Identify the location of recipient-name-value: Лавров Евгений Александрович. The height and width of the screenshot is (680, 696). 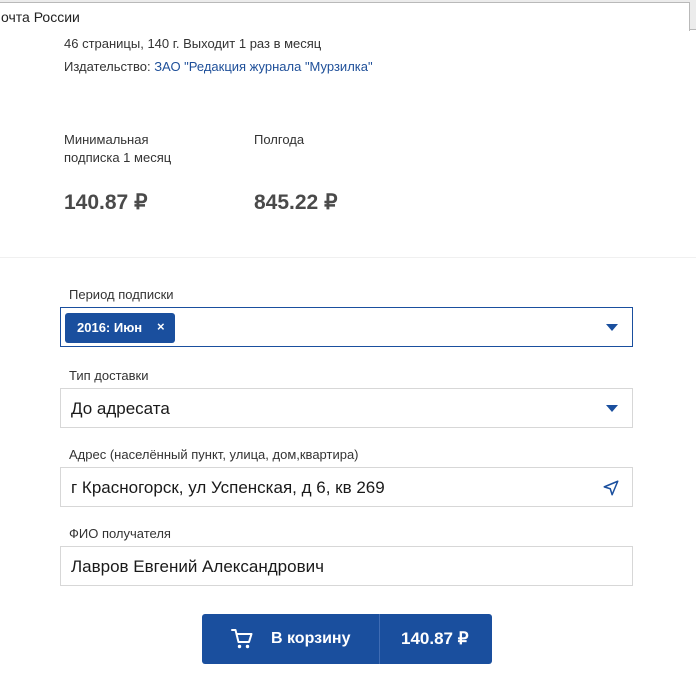
(197, 566).